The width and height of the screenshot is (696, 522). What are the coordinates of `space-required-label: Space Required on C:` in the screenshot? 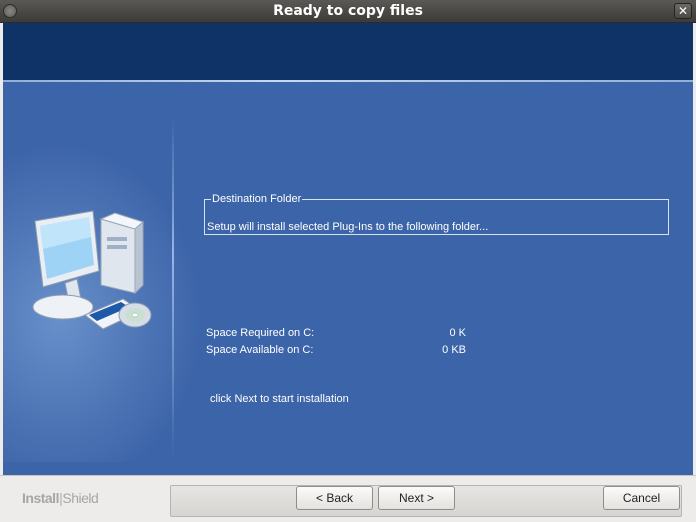 It's located at (260, 333).